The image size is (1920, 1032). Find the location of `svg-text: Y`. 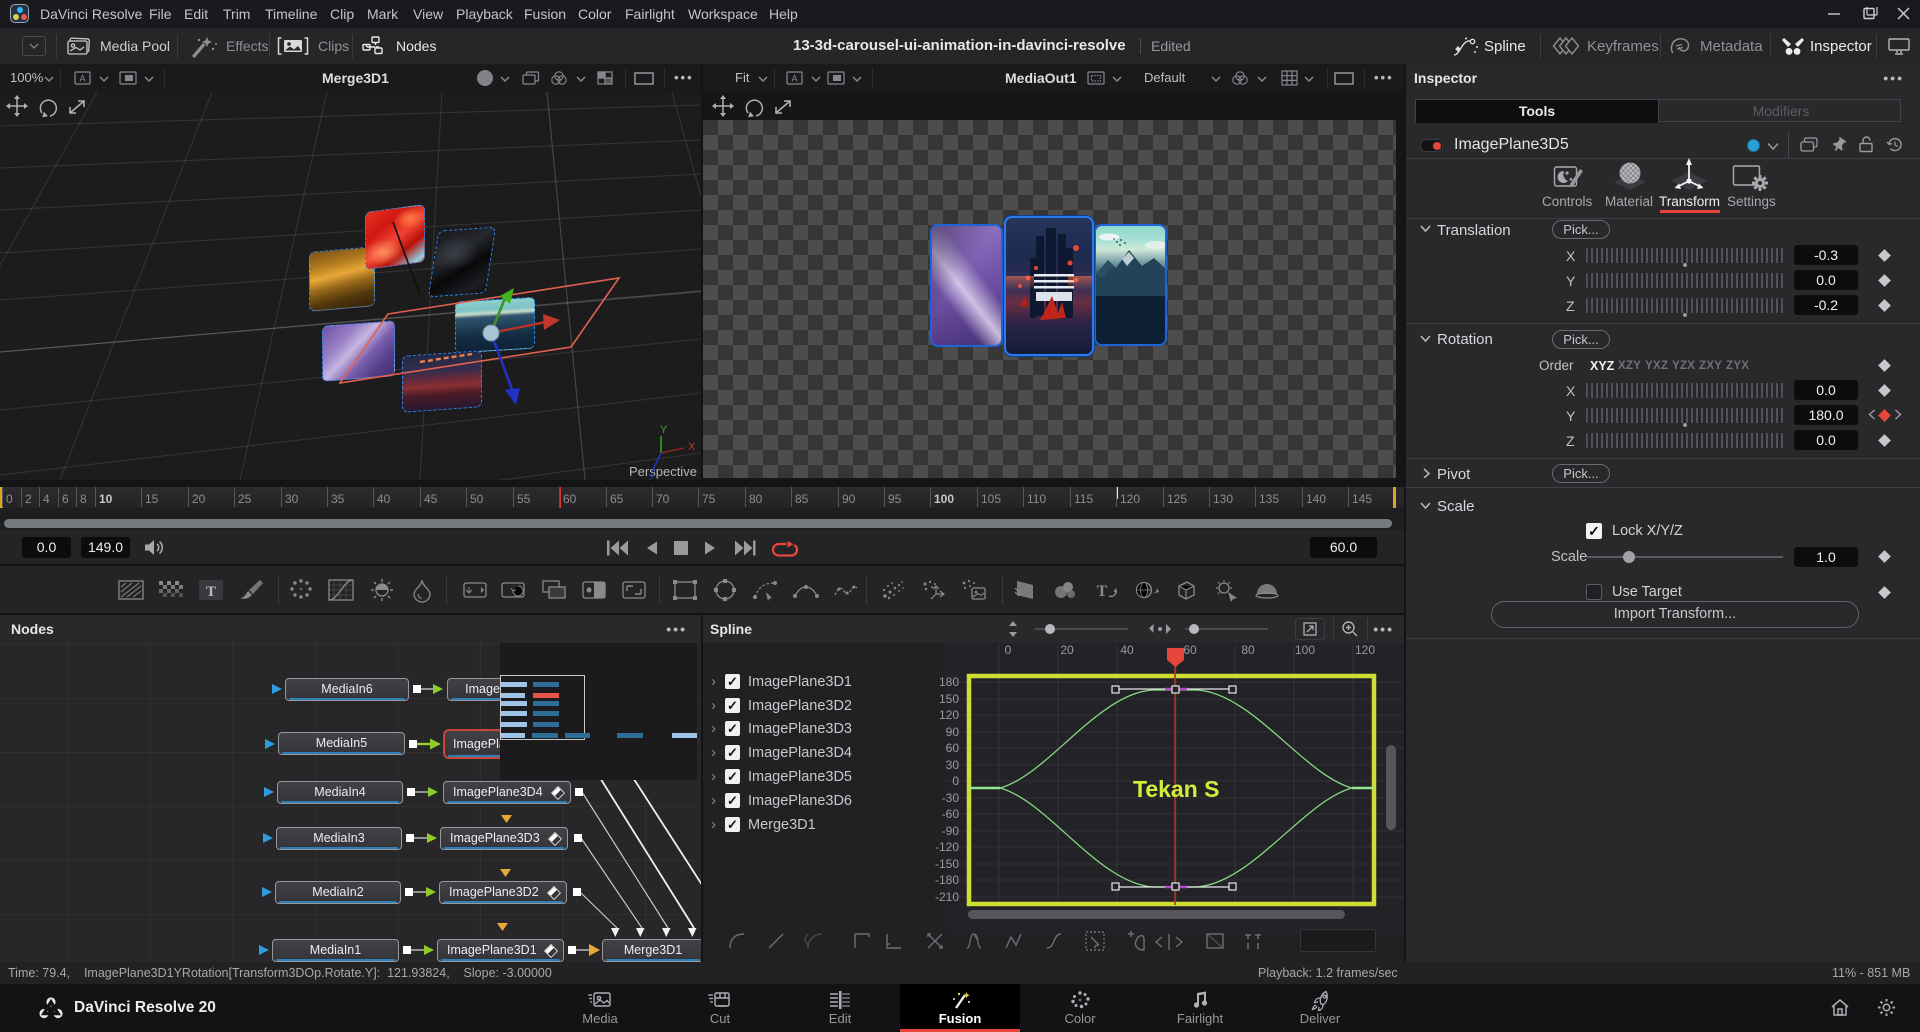

svg-text: Y is located at coordinates (664, 430).